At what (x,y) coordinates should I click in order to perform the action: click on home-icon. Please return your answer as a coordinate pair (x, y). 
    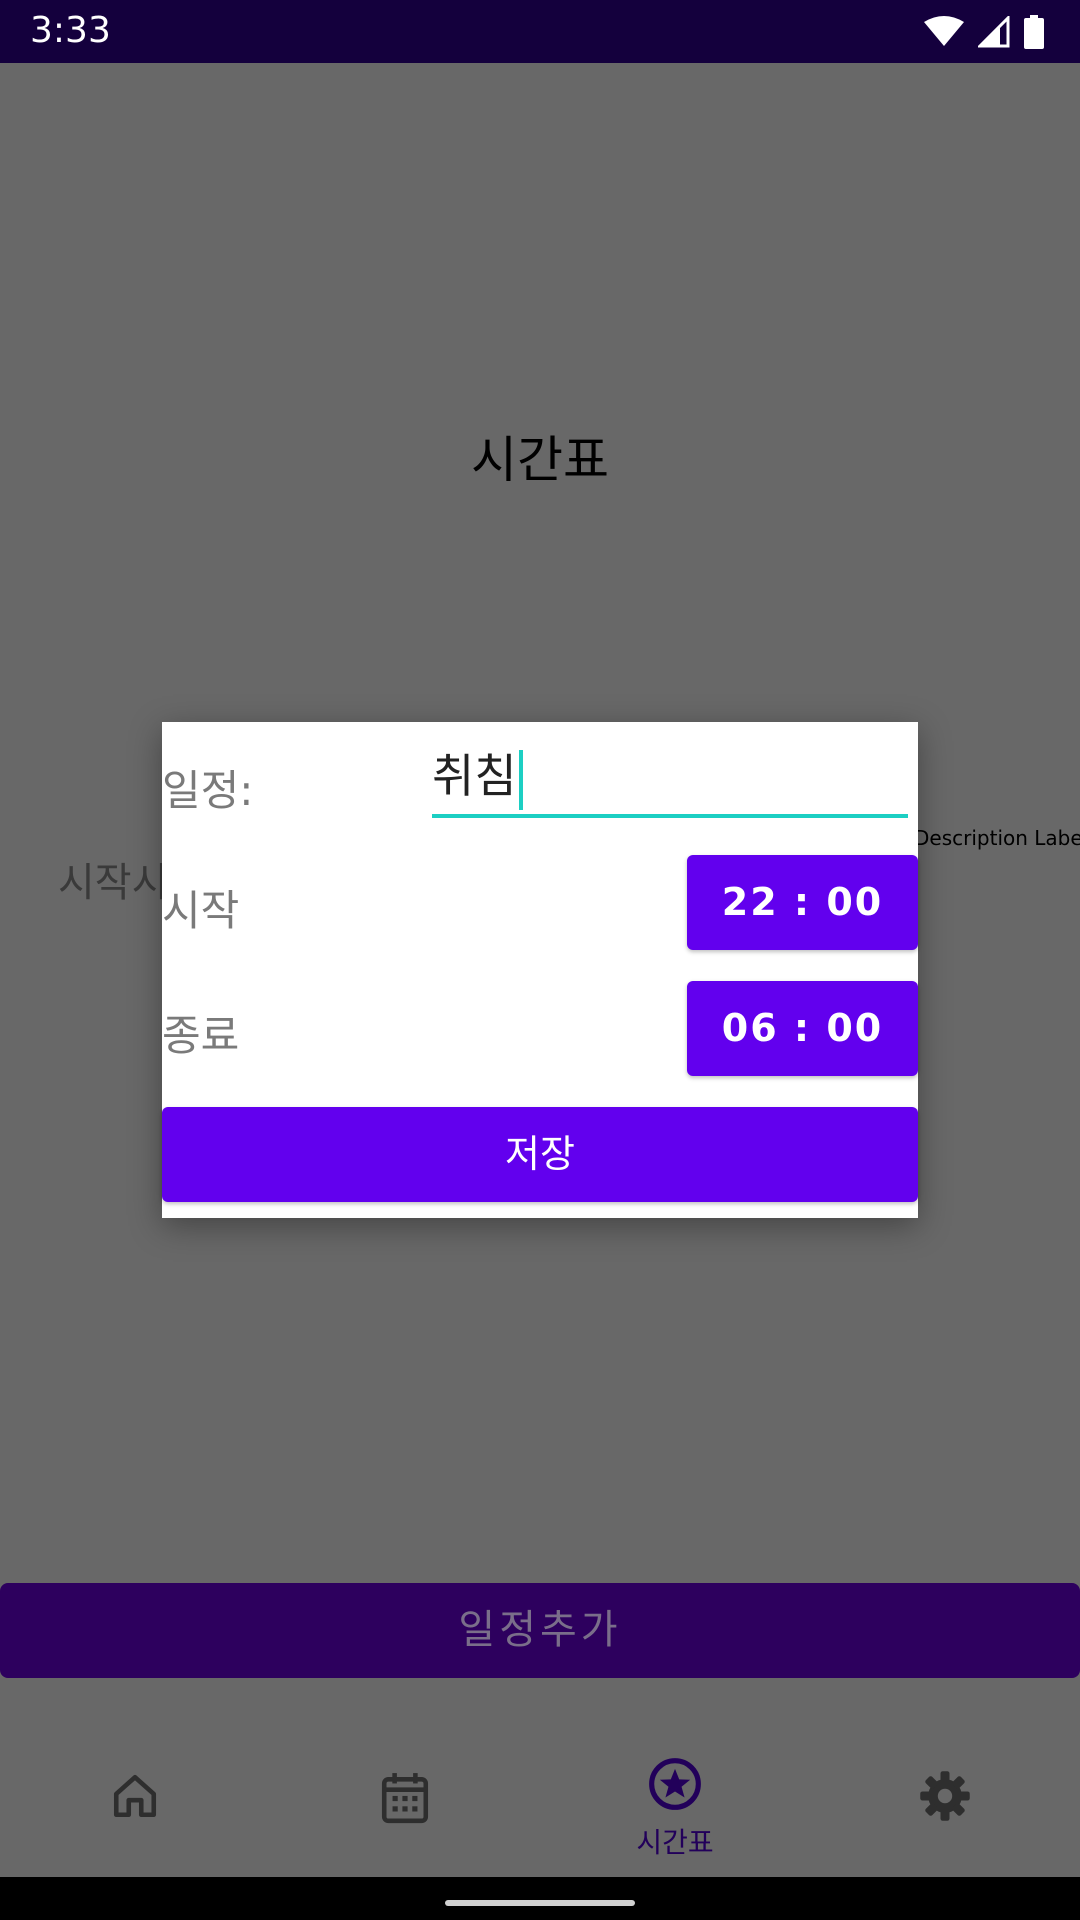
    Looking at the image, I should click on (135, 1796).